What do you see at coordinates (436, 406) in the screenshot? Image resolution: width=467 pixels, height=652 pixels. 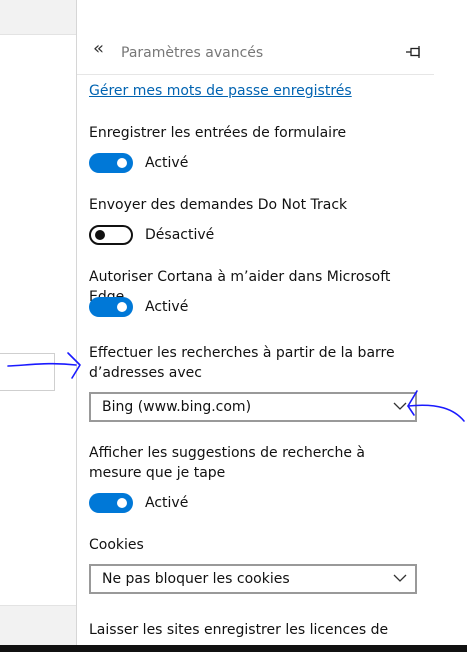 I see `annotation-arrow-right` at bounding box center [436, 406].